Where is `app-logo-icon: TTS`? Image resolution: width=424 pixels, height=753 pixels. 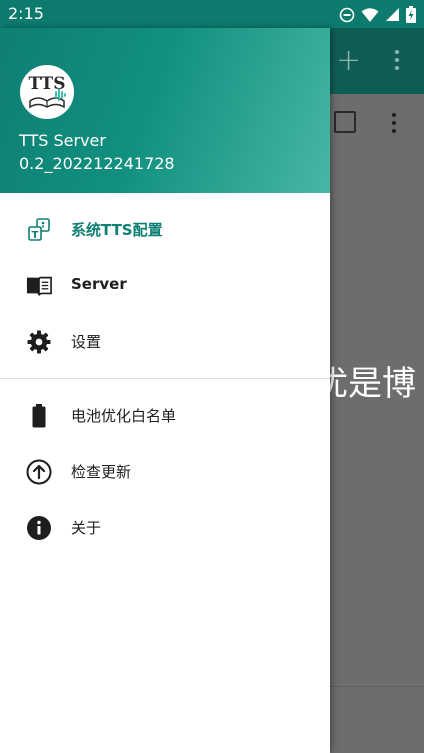
app-logo-icon: TTS is located at coordinates (47, 92).